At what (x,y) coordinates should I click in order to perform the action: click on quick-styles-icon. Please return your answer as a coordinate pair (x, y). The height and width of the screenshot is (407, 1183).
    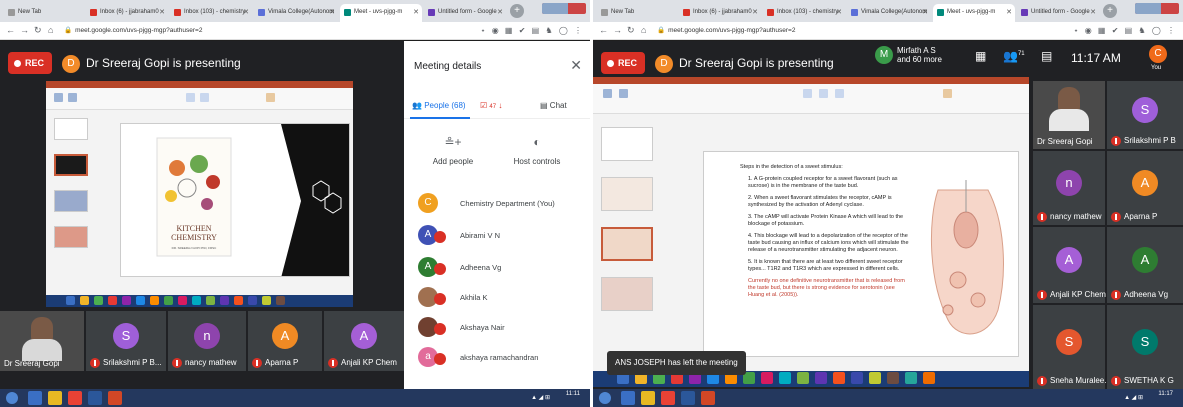
    Looking at the image, I should click on (839, 93).